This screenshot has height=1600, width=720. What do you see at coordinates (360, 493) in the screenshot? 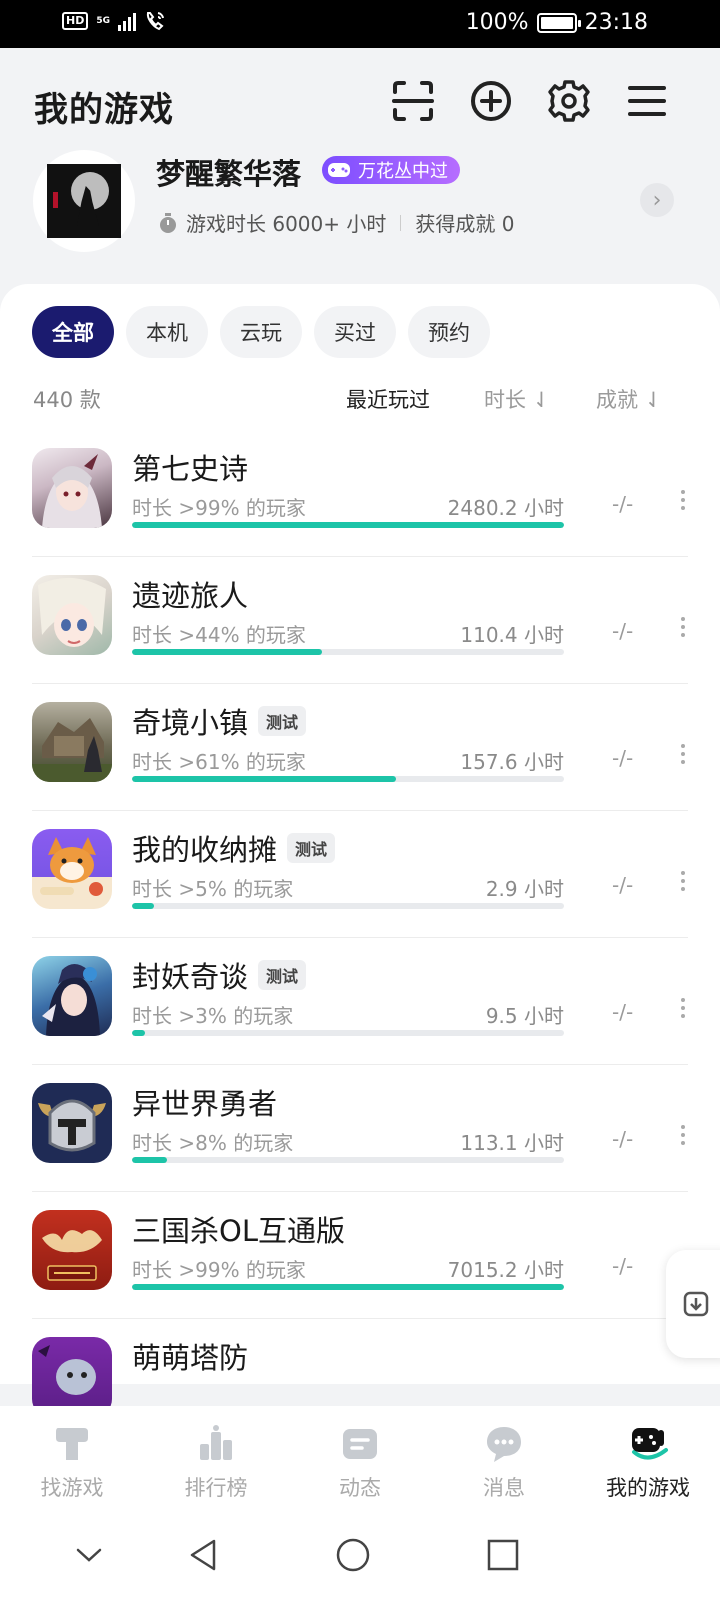
I see `game-row: 第七史诗 时长 >99% 的玩家 2480.2 小时 -/-` at bounding box center [360, 493].